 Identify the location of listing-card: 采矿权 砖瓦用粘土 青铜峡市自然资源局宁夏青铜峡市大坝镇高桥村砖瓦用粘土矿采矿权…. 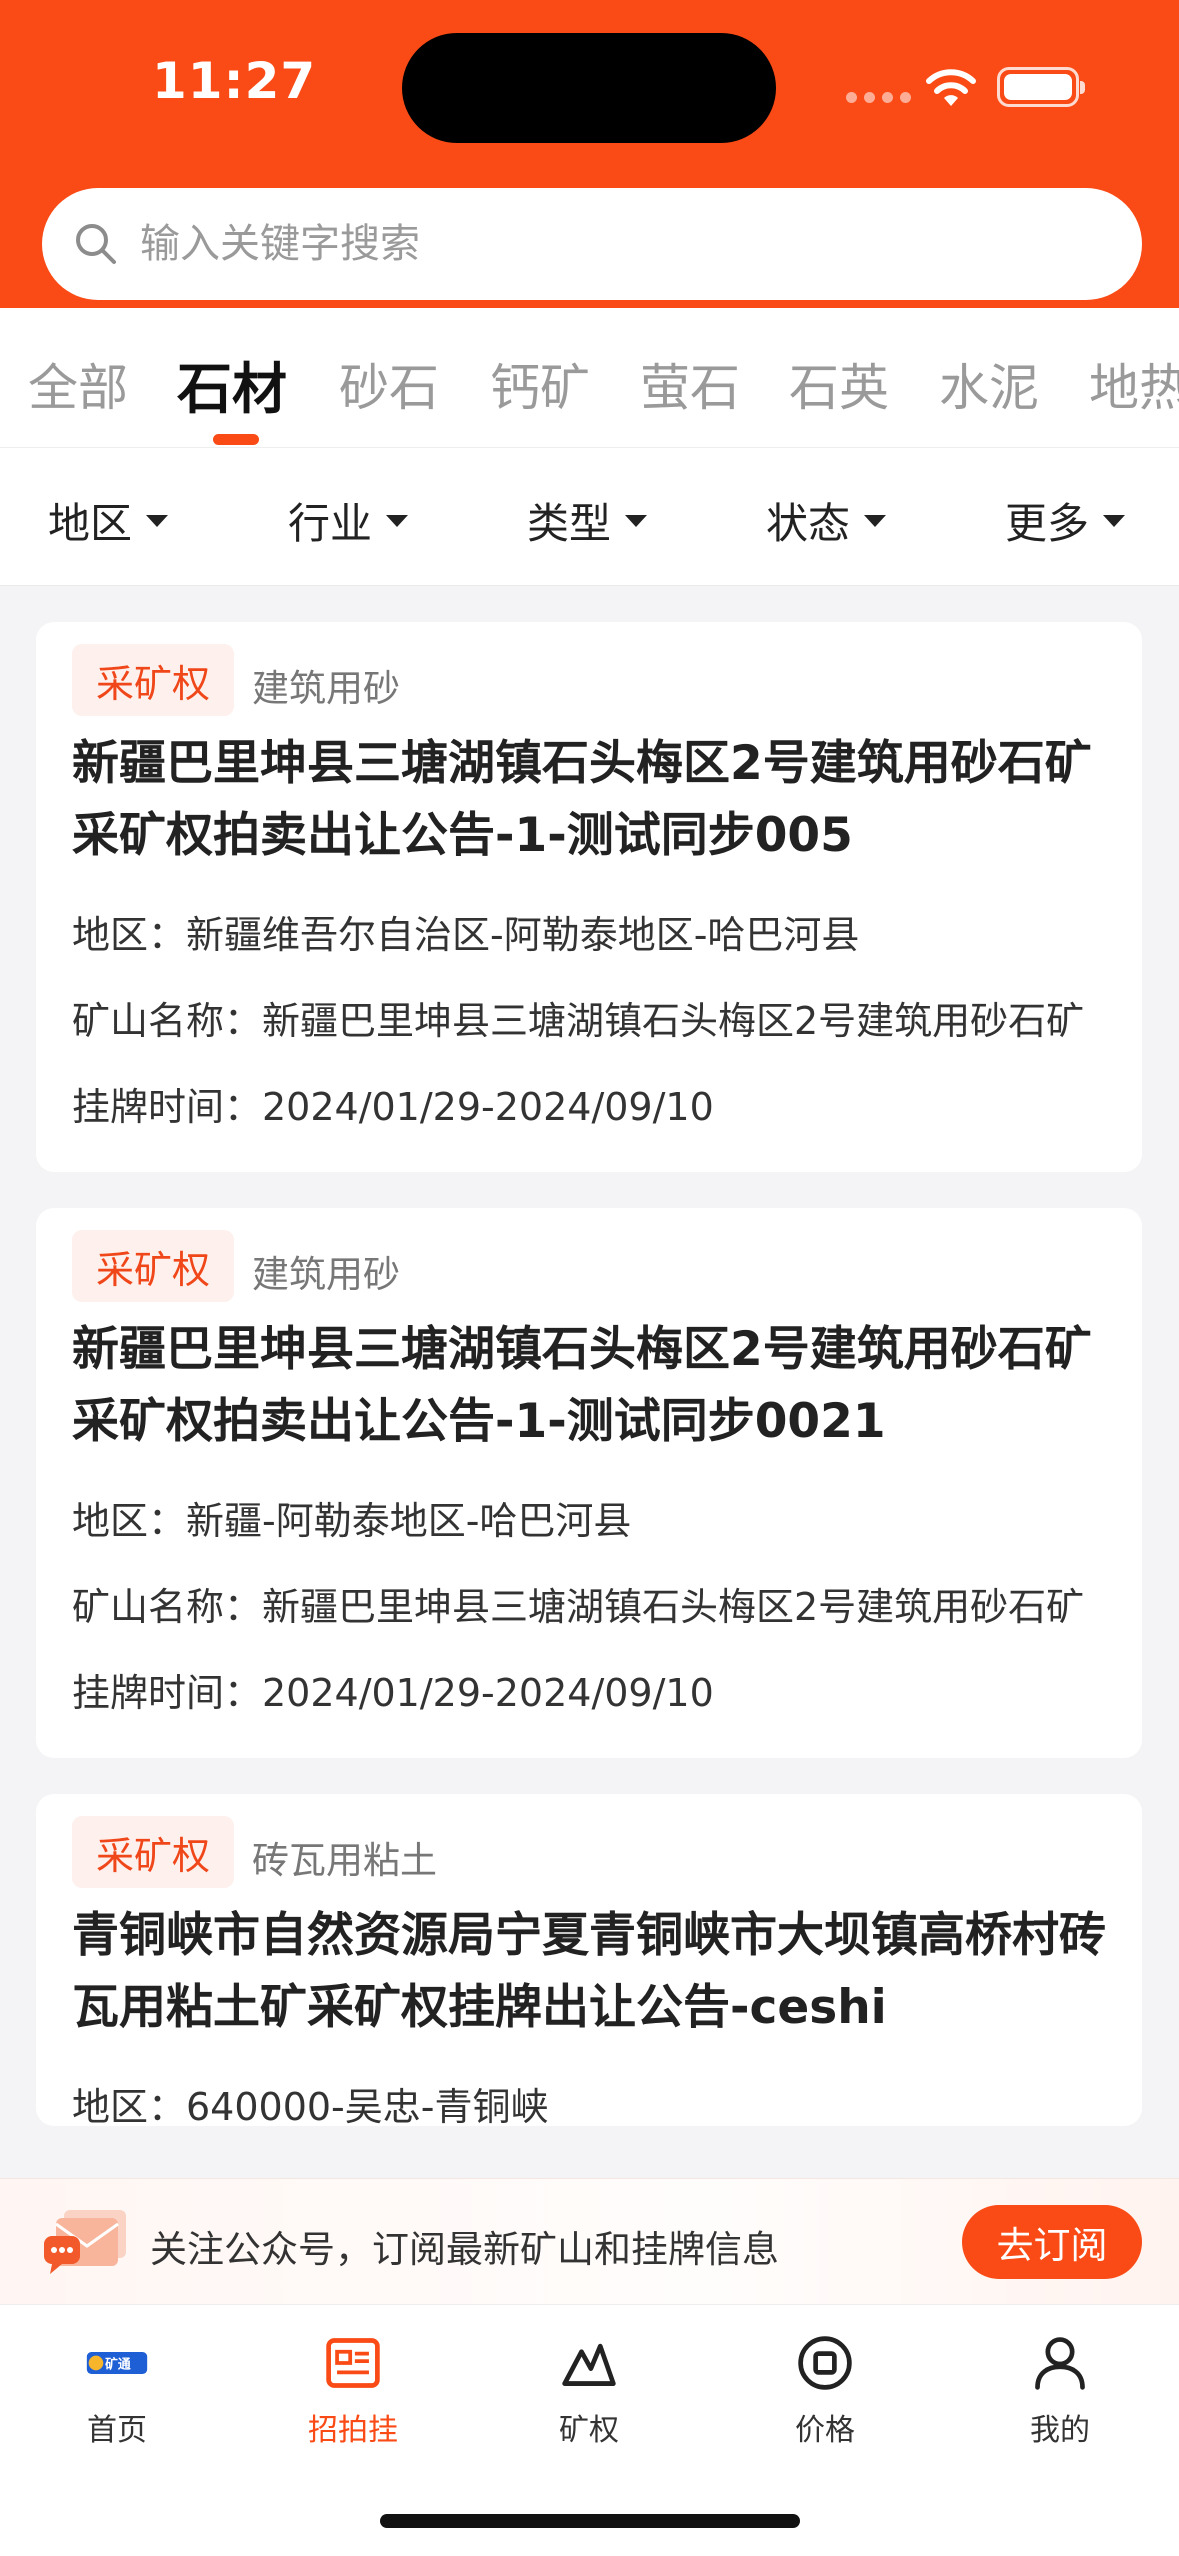
(589, 1960).